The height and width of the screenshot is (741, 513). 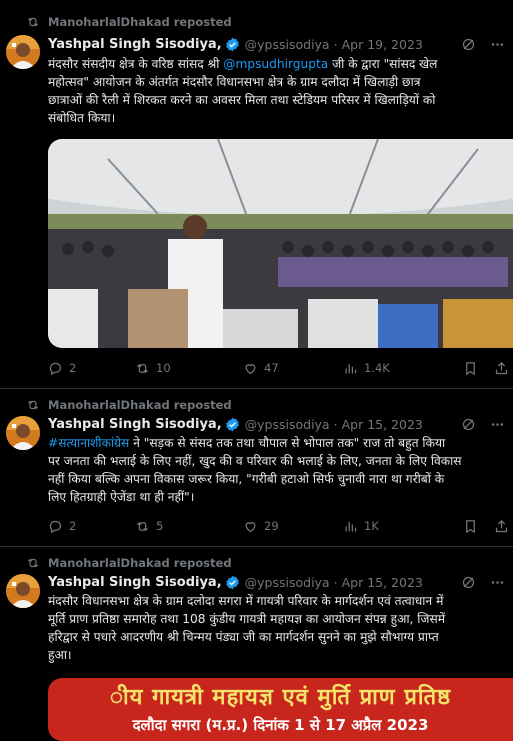 What do you see at coordinates (271, 368) in the screenshot?
I see `like-count: 47` at bounding box center [271, 368].